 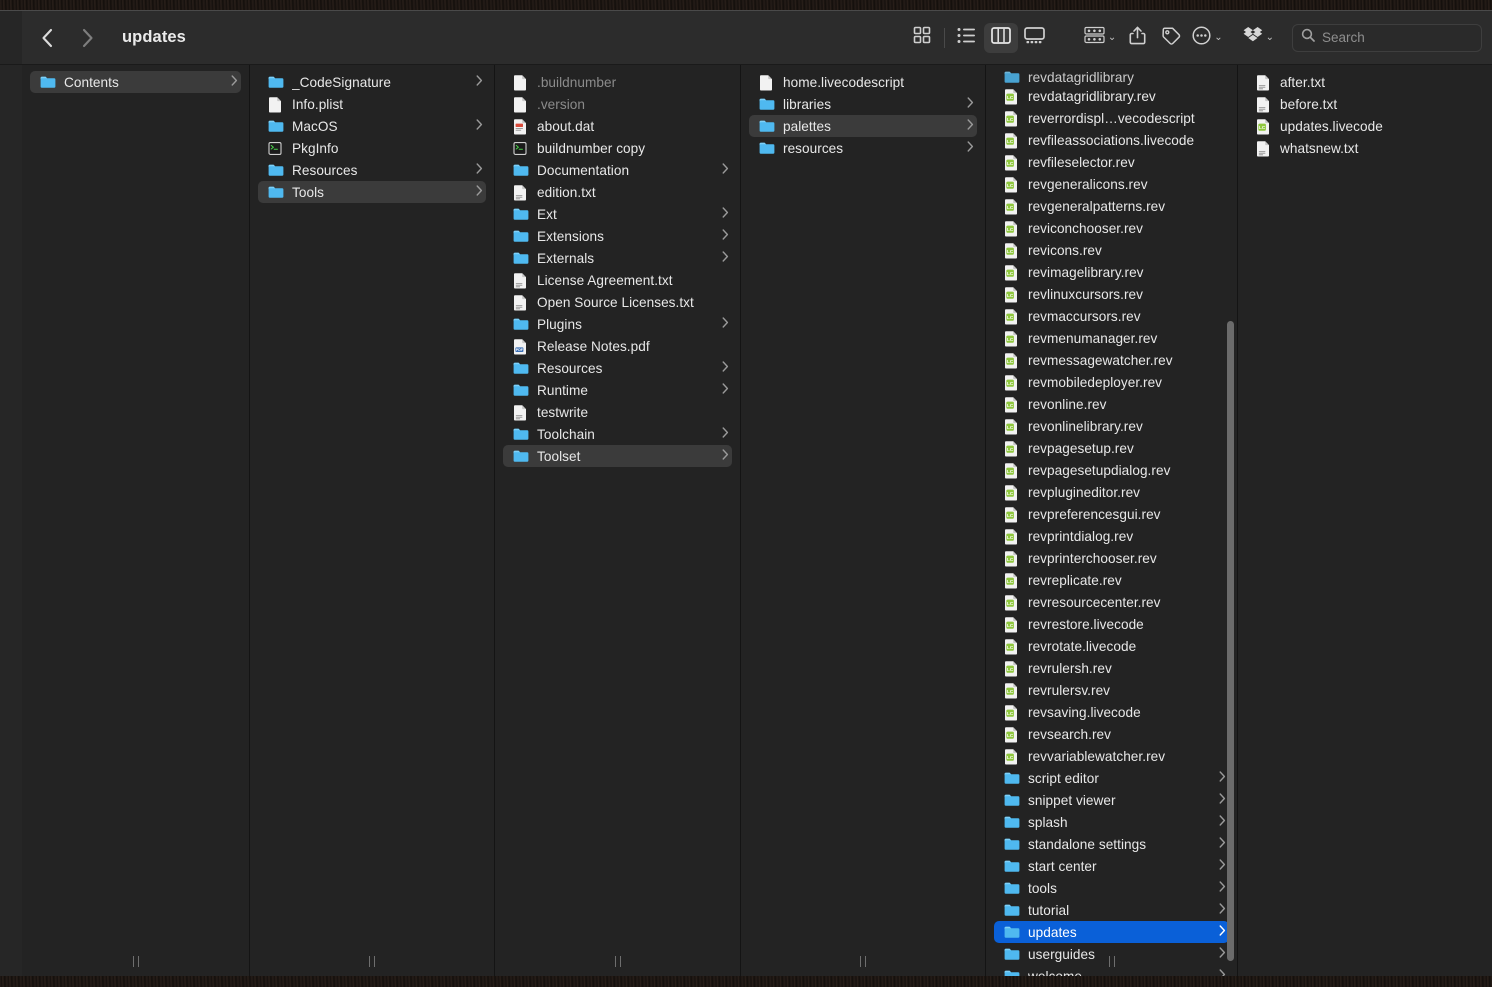 I want to click on file-row: updates, so click(x=1111, y=932).